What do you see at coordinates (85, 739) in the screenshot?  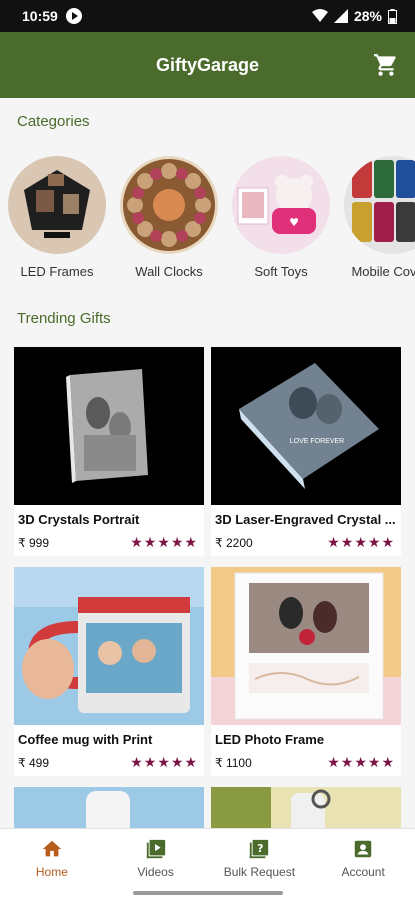 I see `product-name: Coffee mug with Print` at bounding box center [85, 739].